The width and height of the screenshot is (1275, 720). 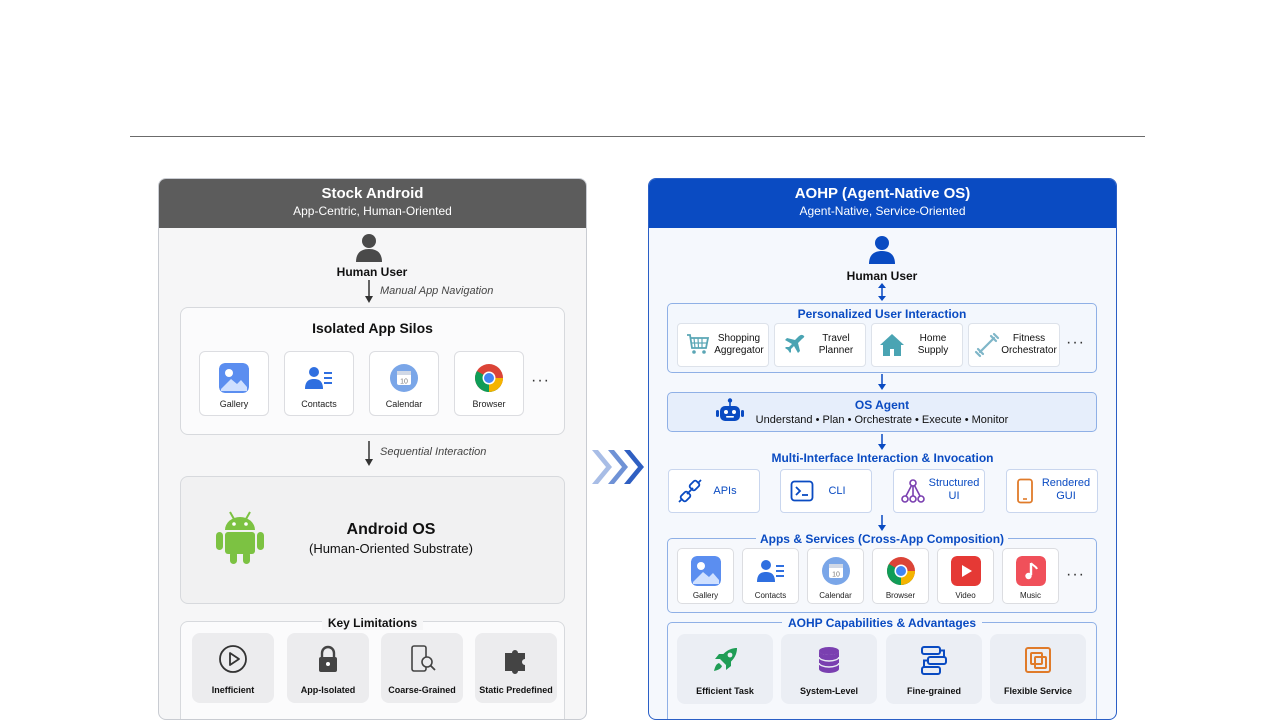 What do you see at coordinates (882, 292) in the screenshot?
I see `bidirectional-arrow-icon` at bounding box center [882, 292].